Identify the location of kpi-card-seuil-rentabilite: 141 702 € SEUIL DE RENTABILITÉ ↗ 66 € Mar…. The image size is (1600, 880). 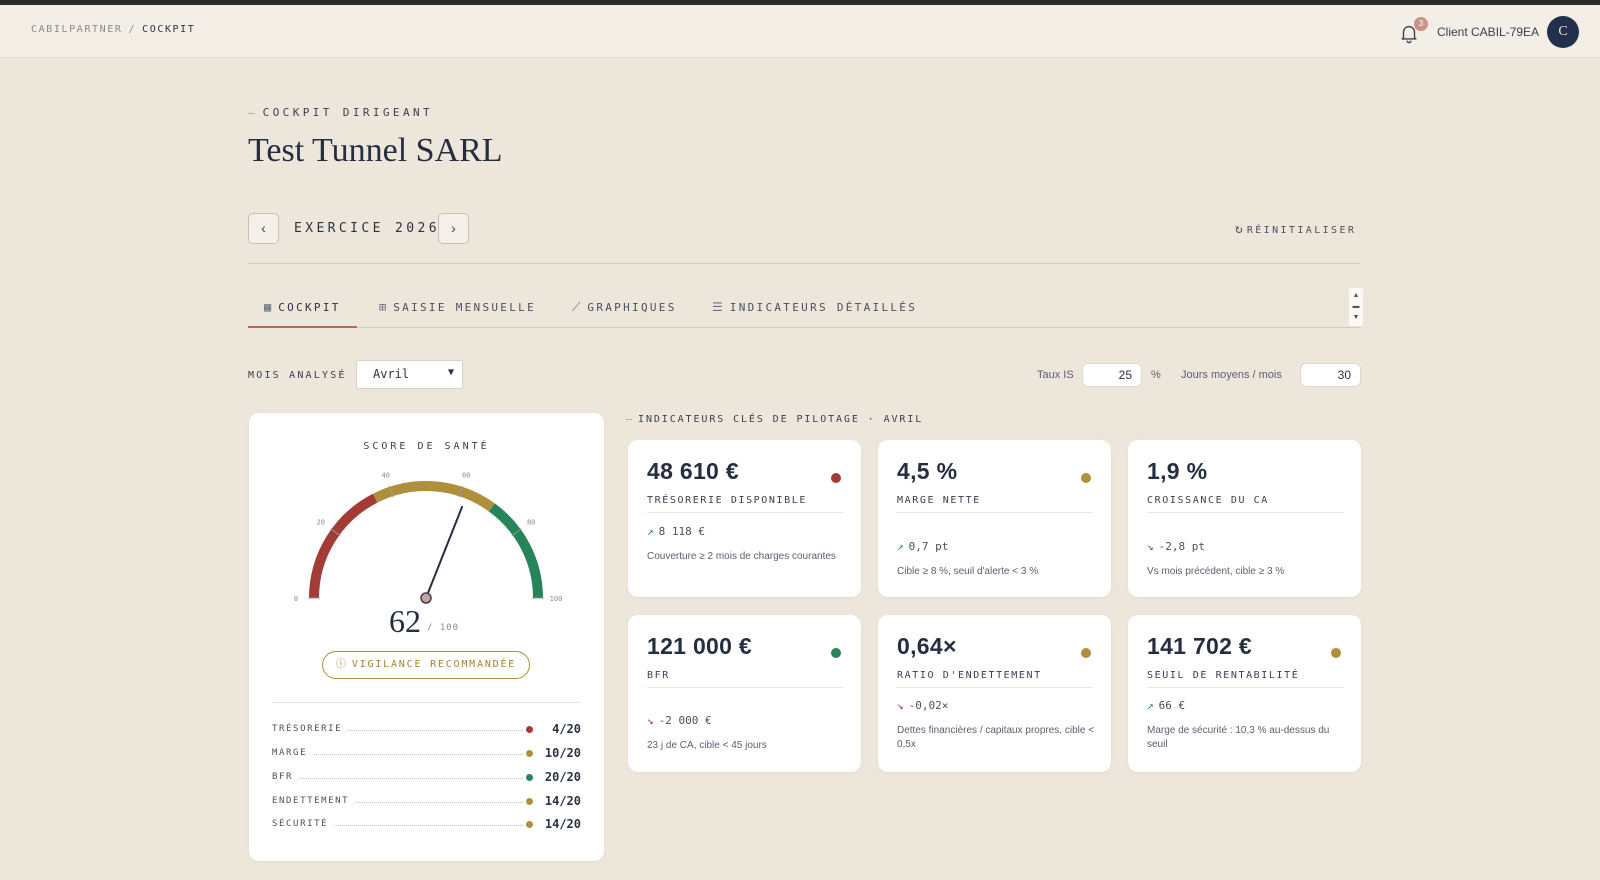
(1244, 693).